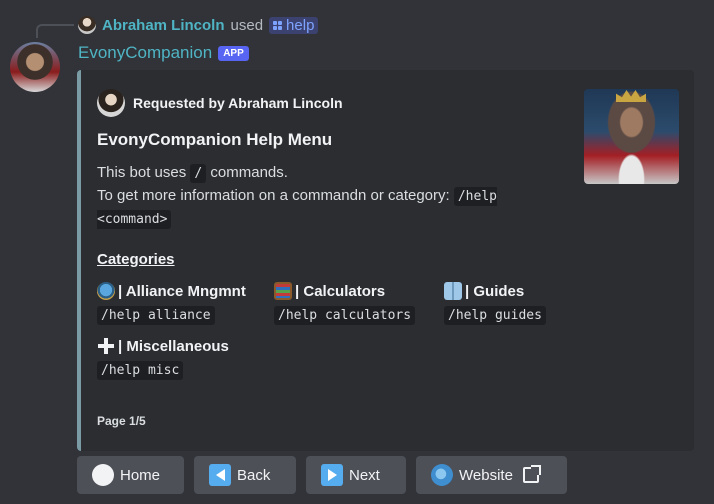 This screenshot has width=714, height=504. I want to click on website-link-button: Website, so click(491, 475).